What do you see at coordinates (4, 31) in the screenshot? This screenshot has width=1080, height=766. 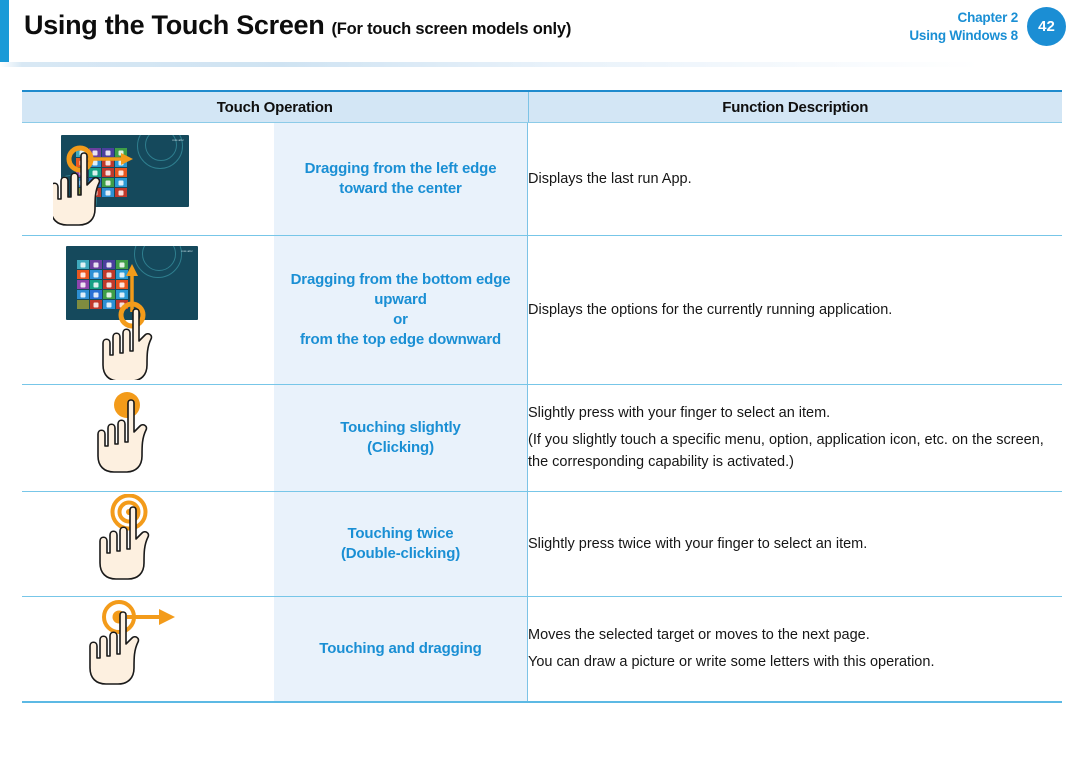 I see `header-accent-bar` at bounding box center [4, 31].